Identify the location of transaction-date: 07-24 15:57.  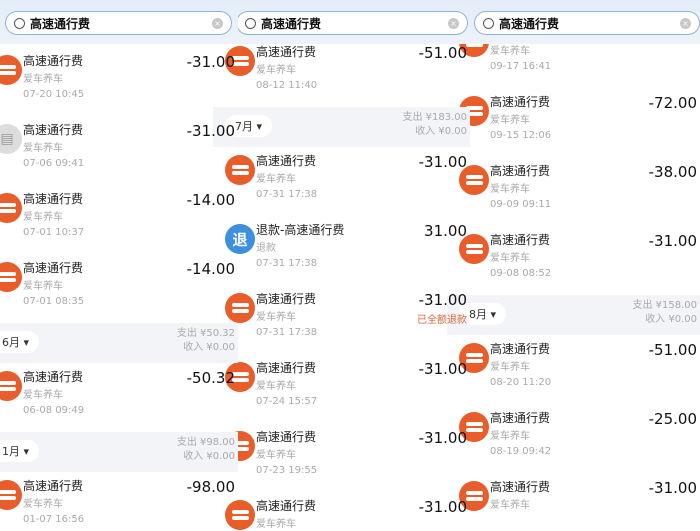
(287, 401).